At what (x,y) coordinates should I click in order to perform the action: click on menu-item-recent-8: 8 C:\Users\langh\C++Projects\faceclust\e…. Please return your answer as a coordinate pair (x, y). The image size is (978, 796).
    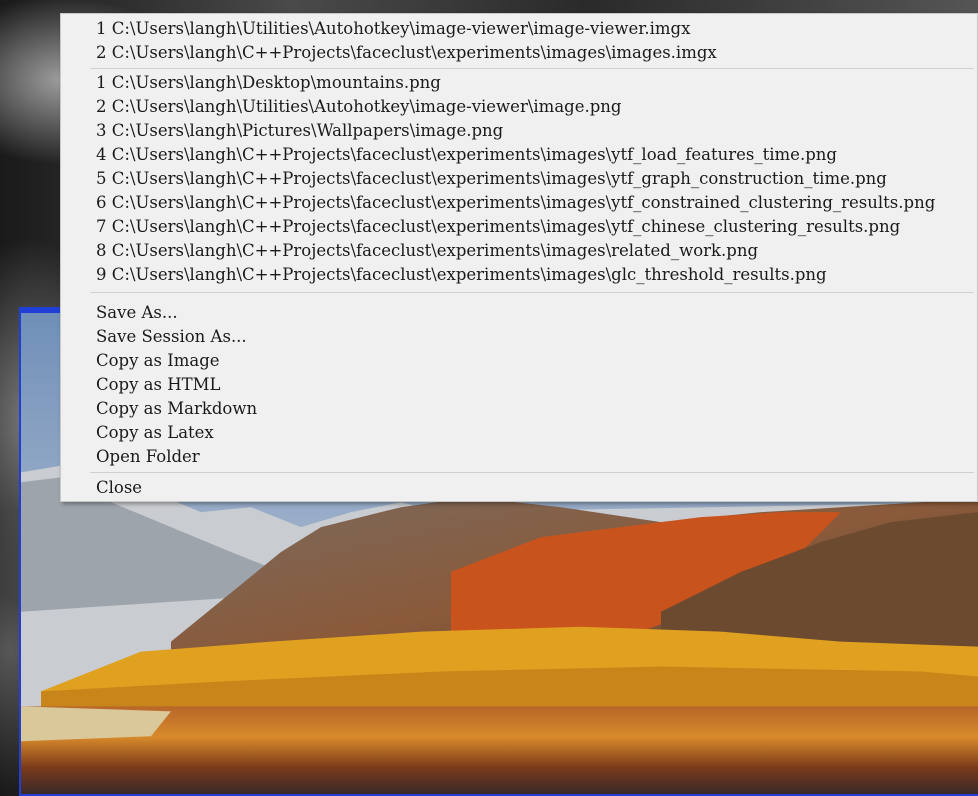
    Looking at the image, I should click on (519, 251).